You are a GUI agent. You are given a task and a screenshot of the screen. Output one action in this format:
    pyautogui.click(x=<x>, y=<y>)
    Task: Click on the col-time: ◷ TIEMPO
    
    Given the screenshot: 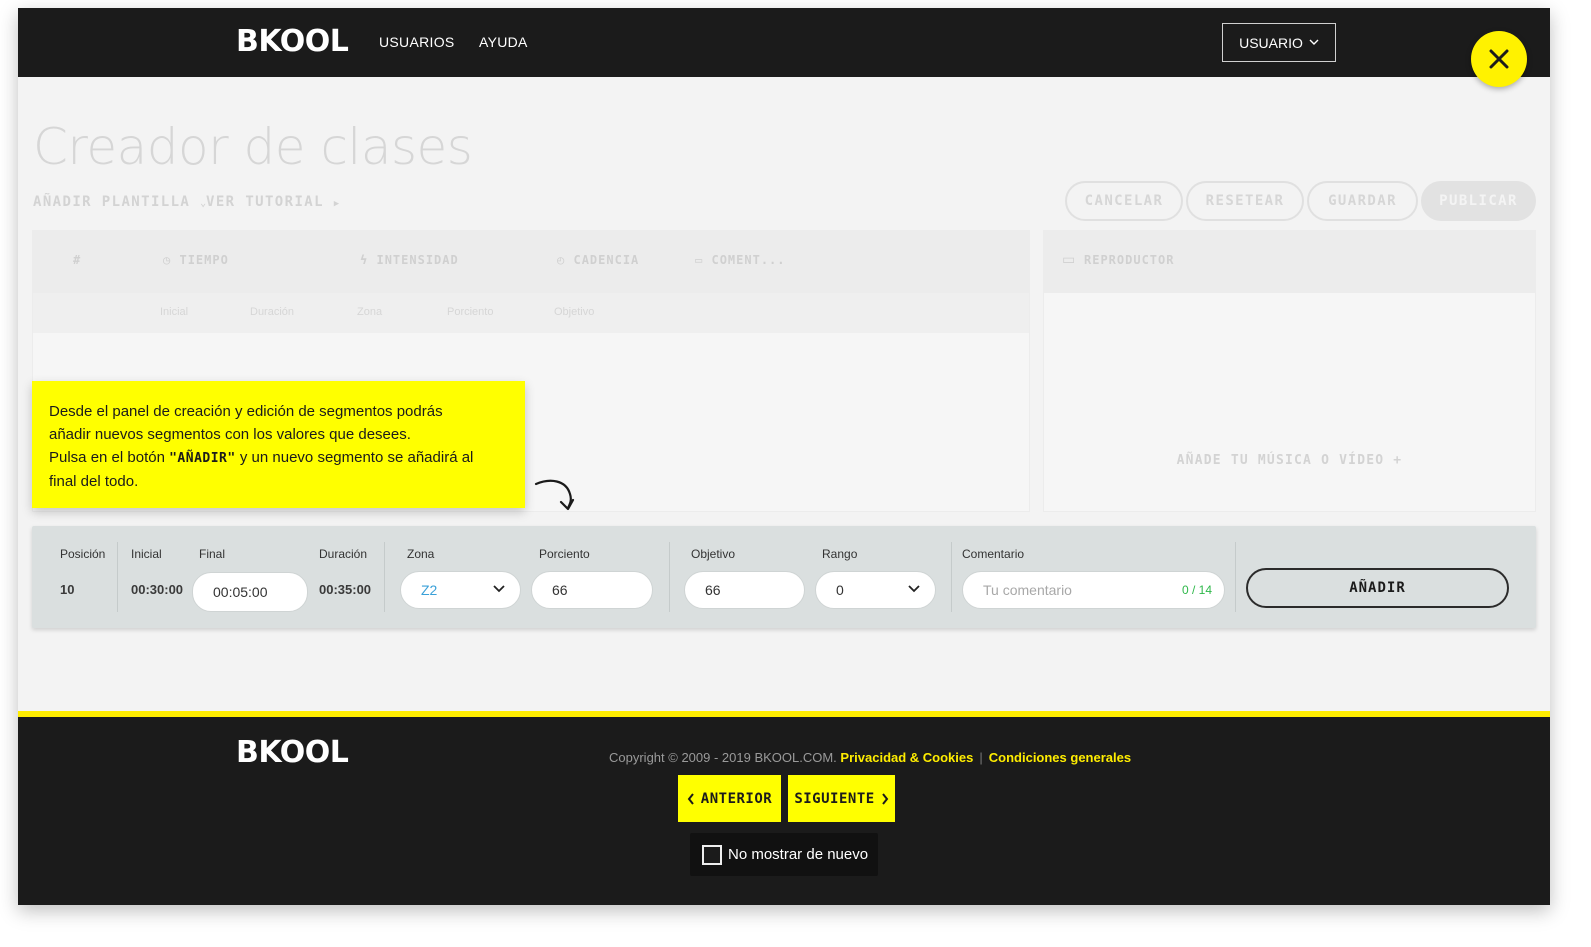 What is the action you would take?
    pyautogui.click(x=196, y=260)
    